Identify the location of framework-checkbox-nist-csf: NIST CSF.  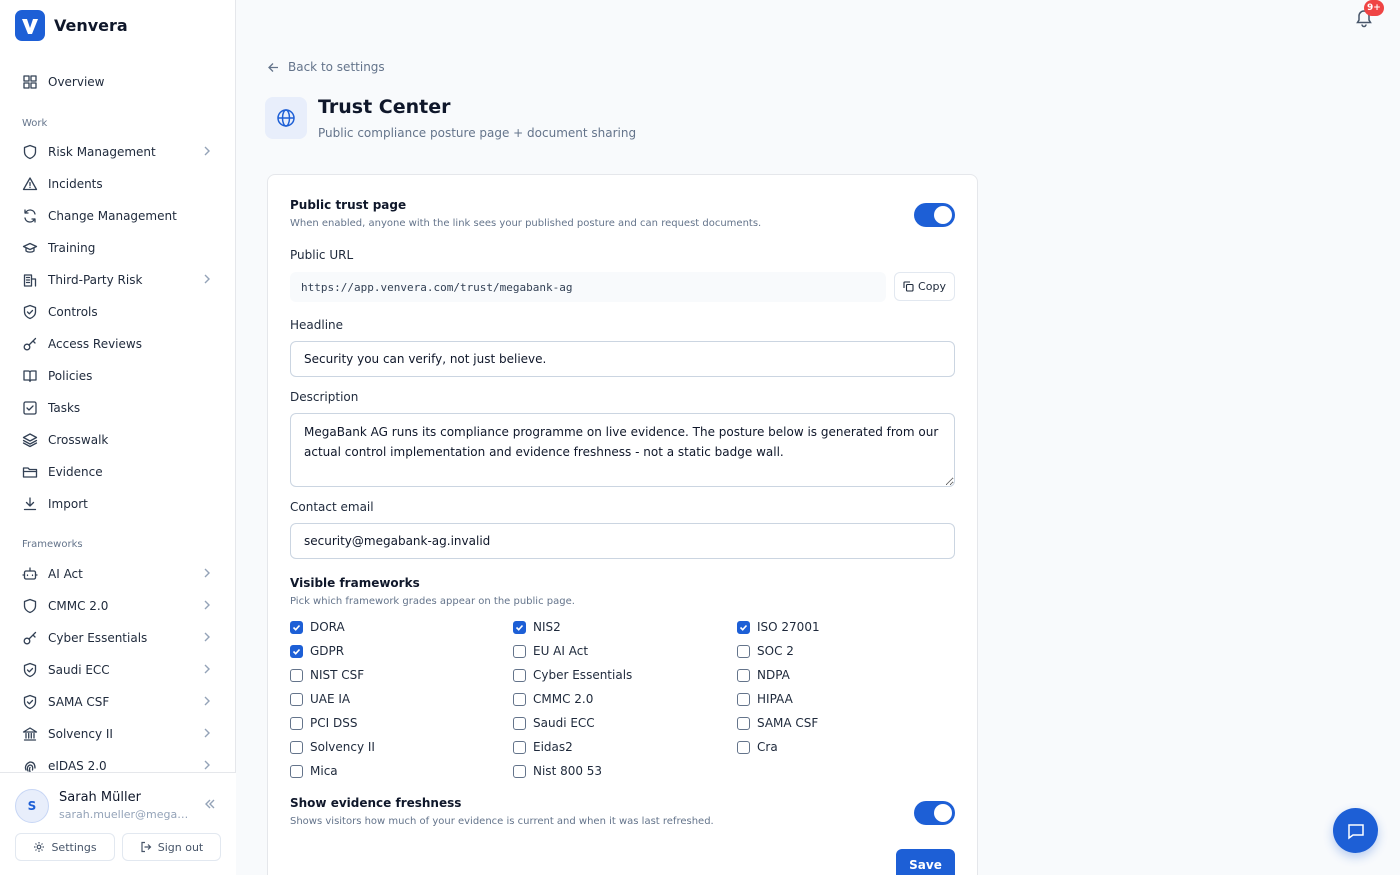
(327, 675).